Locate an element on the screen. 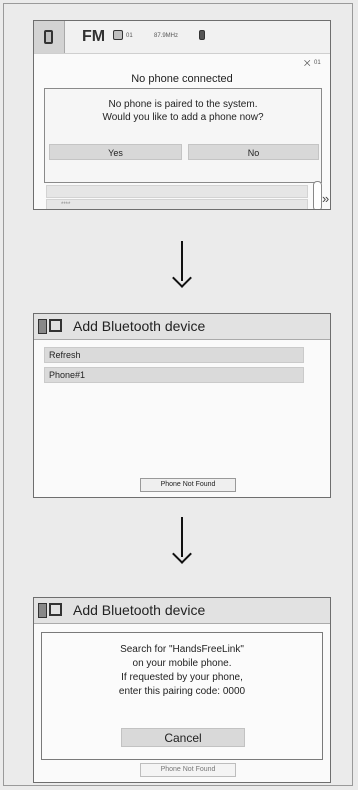 The height and width of the screenshot is (790, 358). dim-list-label: **** is located at coordinates (66, 205).